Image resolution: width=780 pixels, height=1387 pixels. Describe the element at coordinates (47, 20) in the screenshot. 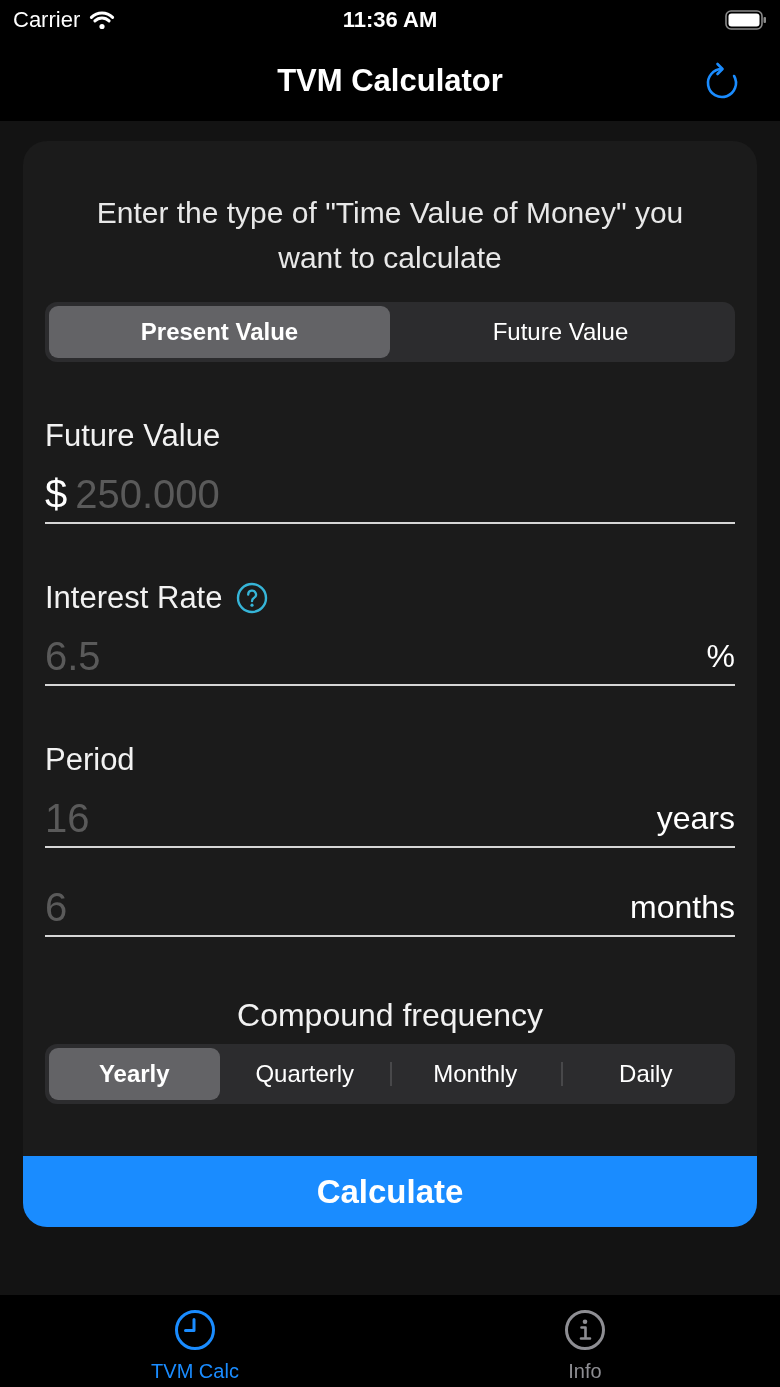

I see `carrier-label: Carrier` at that location.